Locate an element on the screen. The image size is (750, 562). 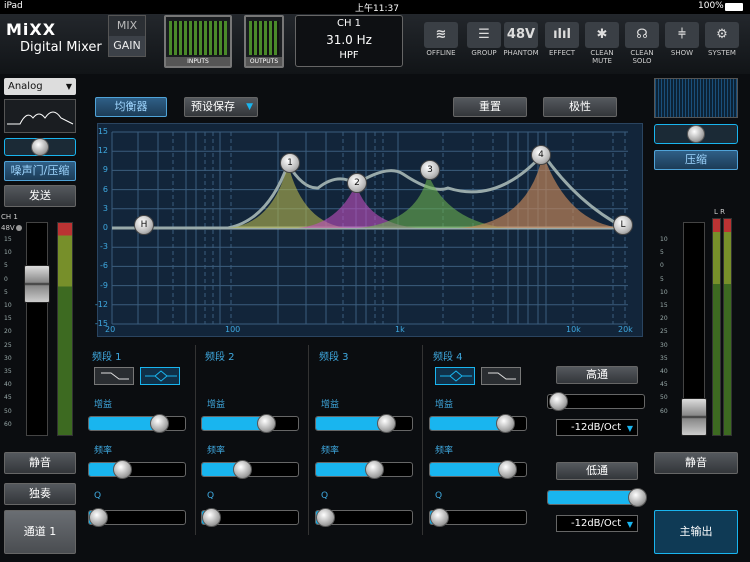
pan-slider is located at coordinates (40, 147).